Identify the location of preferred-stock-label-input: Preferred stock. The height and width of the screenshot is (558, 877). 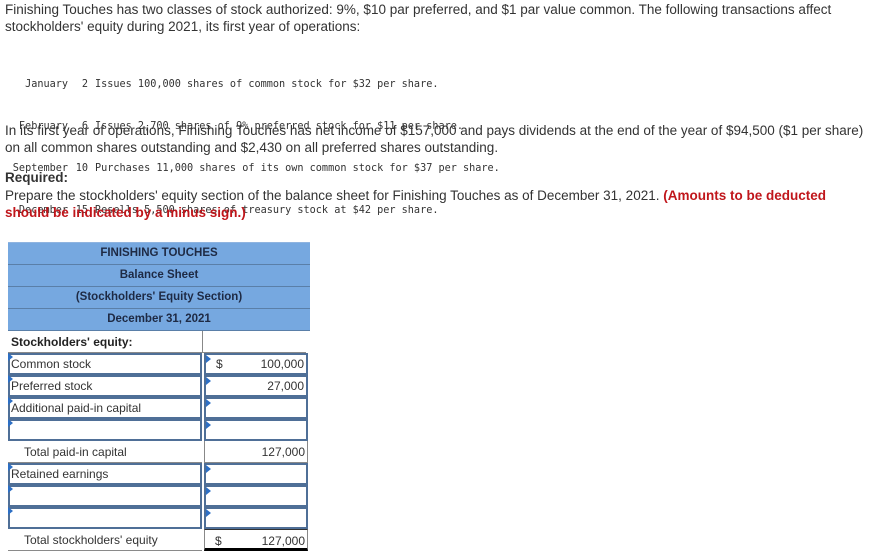
(105, 386).